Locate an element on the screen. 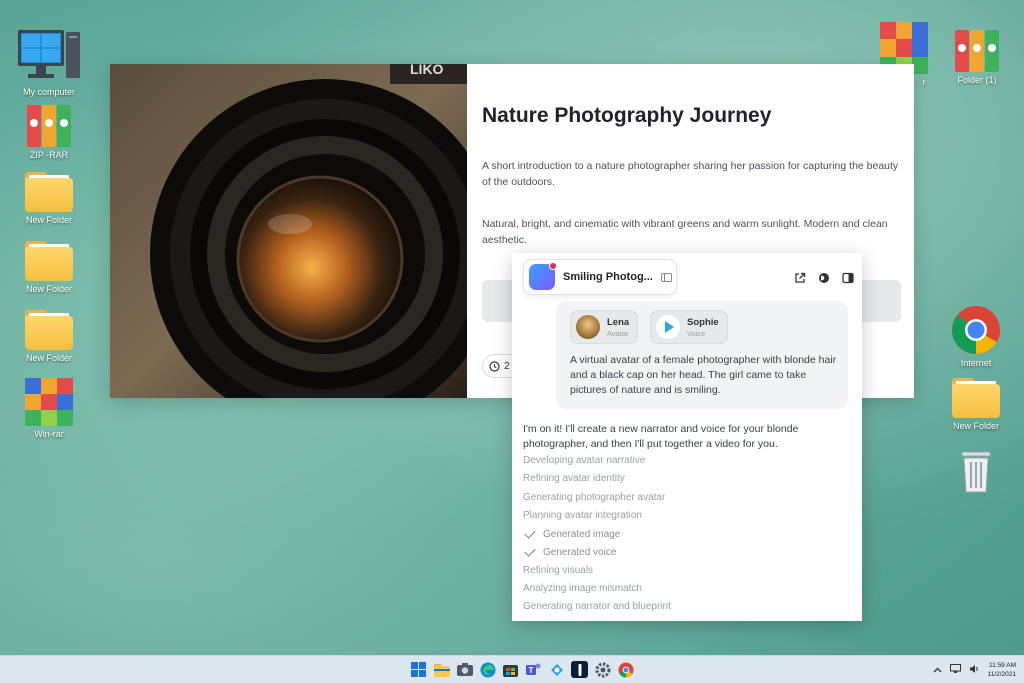 Image resolution: width=1024 pixels, height=683 pixels. system-clock: 11:59 AM 11/2/2021 is located at coordinates (1002, 670).